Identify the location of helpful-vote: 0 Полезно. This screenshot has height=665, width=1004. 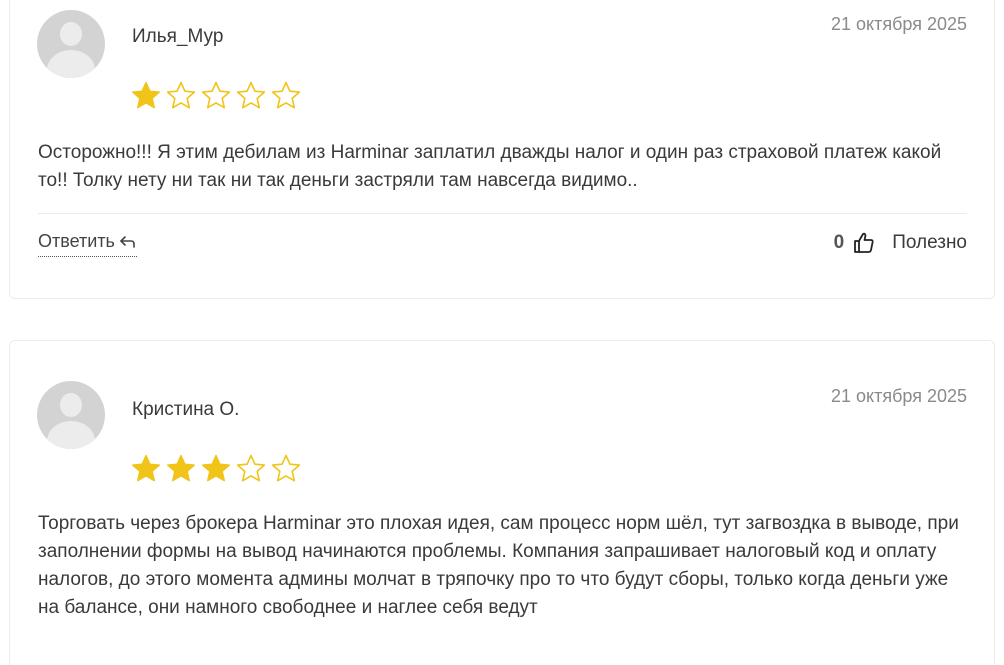
(900, 243).